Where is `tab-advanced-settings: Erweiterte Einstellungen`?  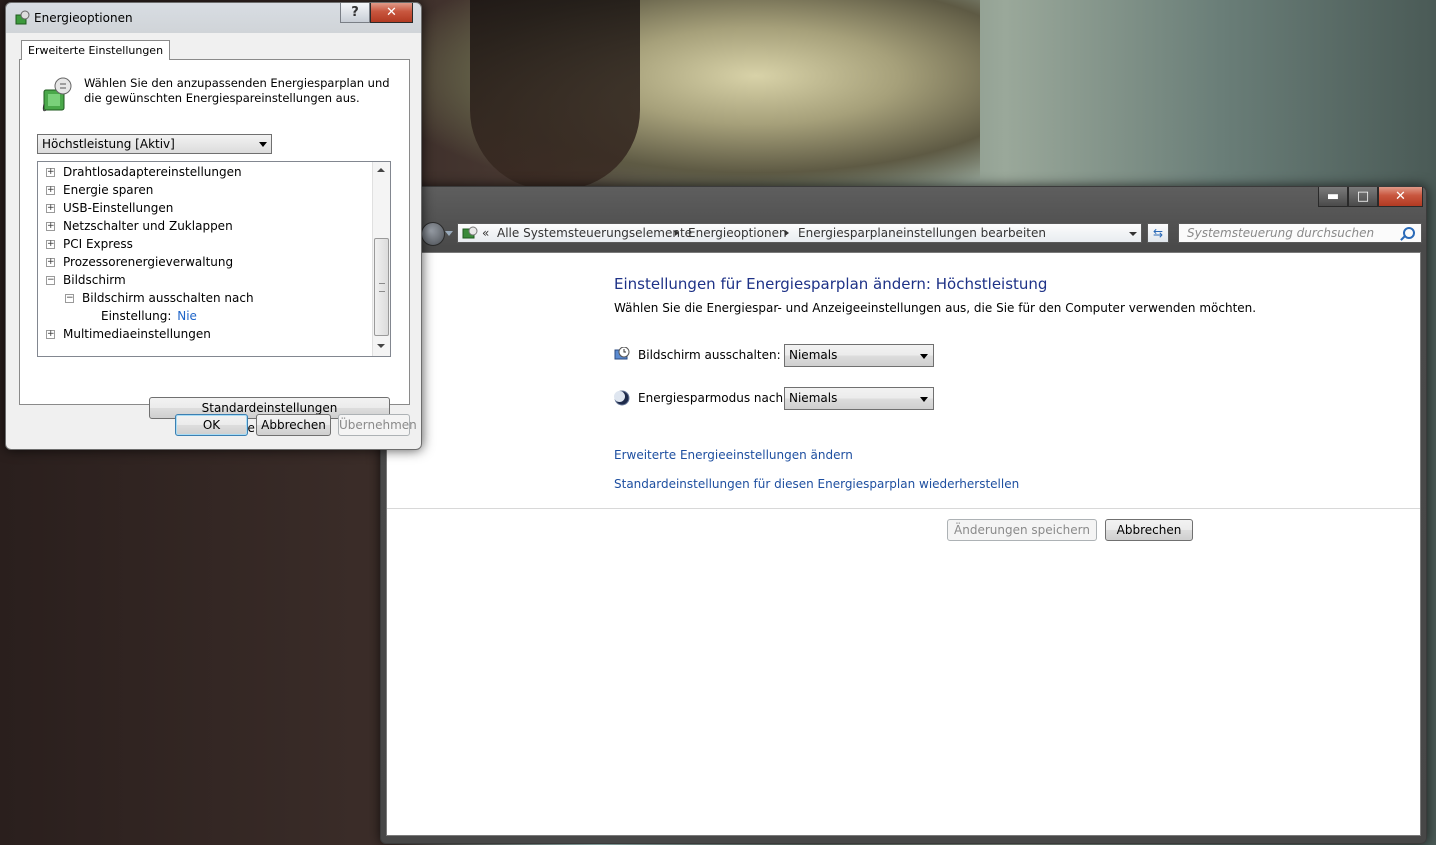 tab-advanced-settings: Erweiterte Einstellungen is located at coordinates (96, 50).